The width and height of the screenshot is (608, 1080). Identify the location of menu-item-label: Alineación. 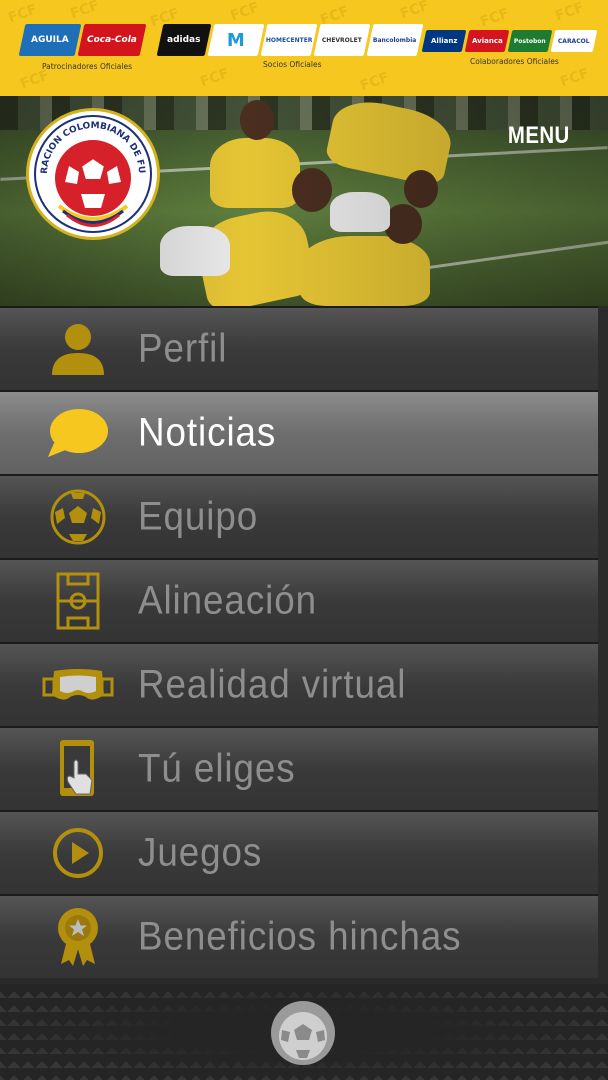
(228, 600).